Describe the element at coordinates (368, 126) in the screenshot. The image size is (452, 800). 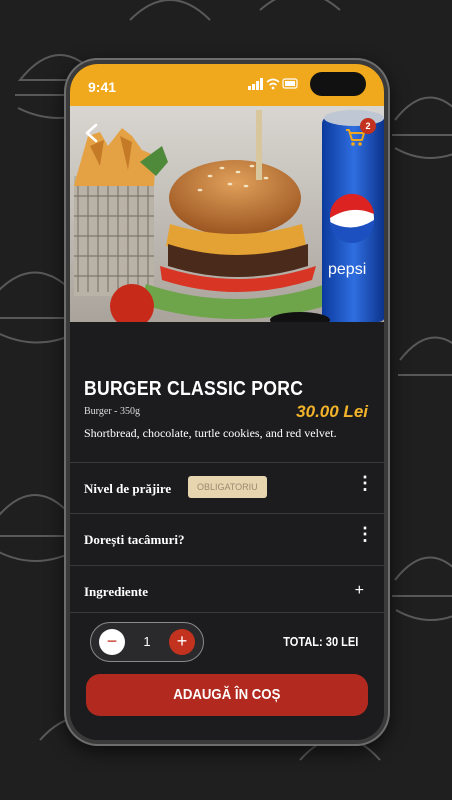
I see `cart-count-badge: 2` at that location.